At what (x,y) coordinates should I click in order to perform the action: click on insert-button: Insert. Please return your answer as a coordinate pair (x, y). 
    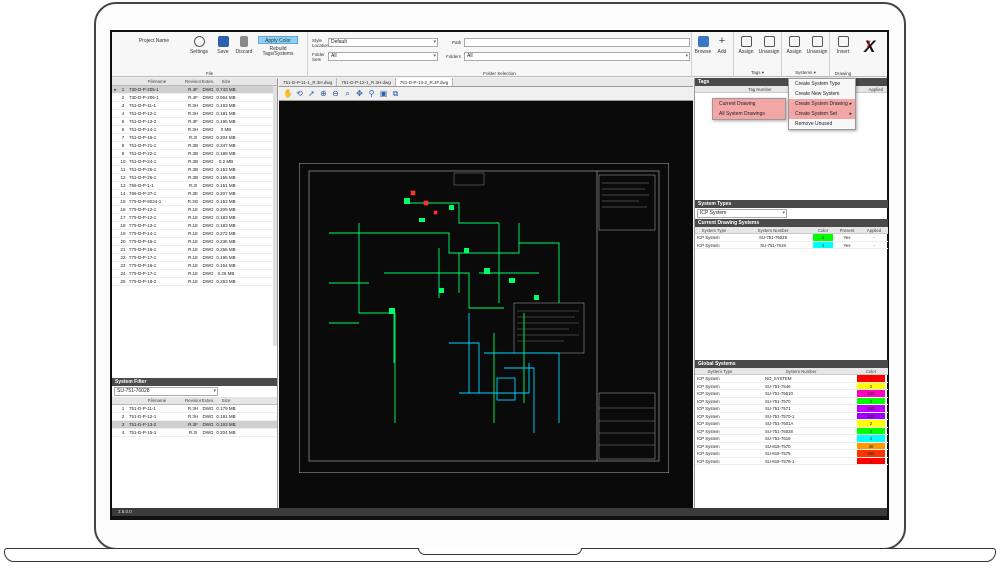
    Looking at the image, I should click on (843, 45).